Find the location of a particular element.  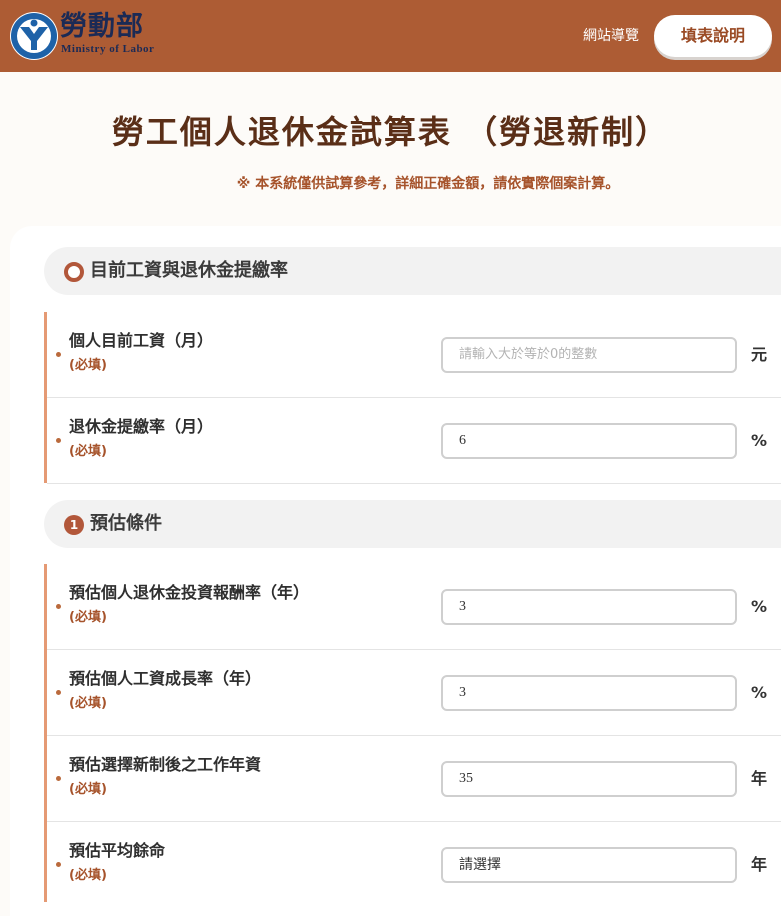

brand-name-chinese: 勞動部 is located at coordinates (102, 26).